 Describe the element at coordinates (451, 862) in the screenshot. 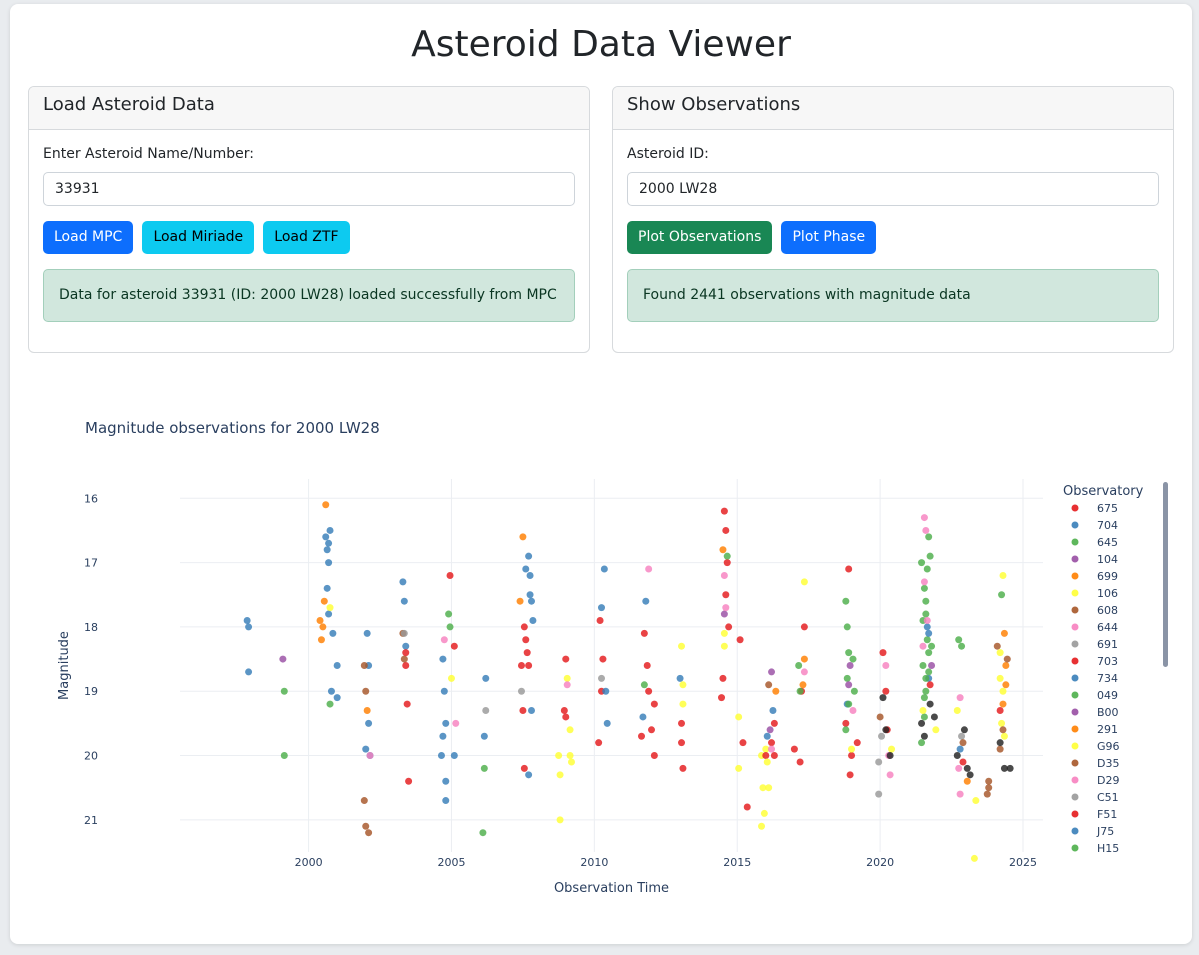

I see `x-tick-label: 2005` at that location.